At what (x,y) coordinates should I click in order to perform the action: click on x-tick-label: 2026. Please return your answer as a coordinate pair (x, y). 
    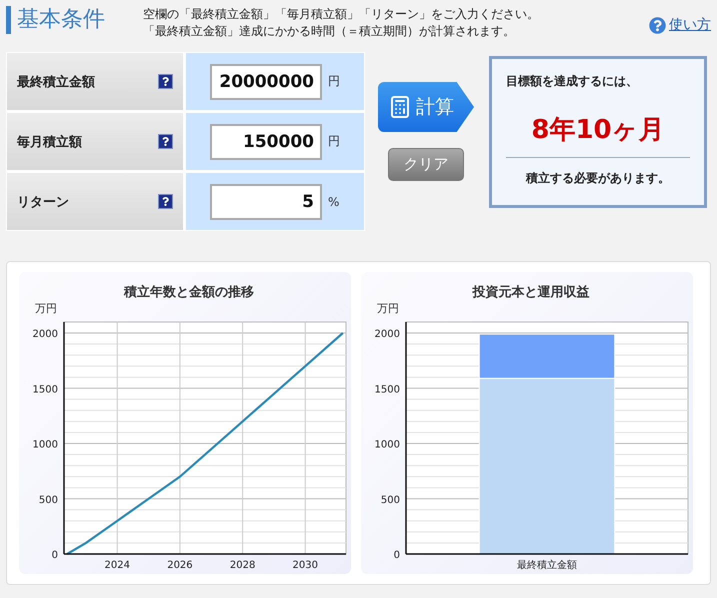
    Looking at the image, I should click on (180, 565).